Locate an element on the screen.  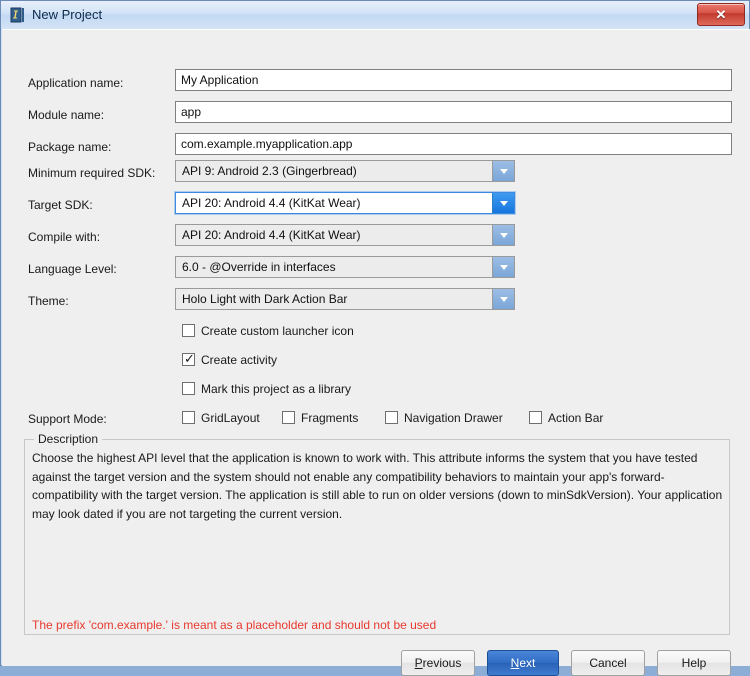
theme-value: Holo Light with Dark Action Bar is located at coordinates (265, 299).